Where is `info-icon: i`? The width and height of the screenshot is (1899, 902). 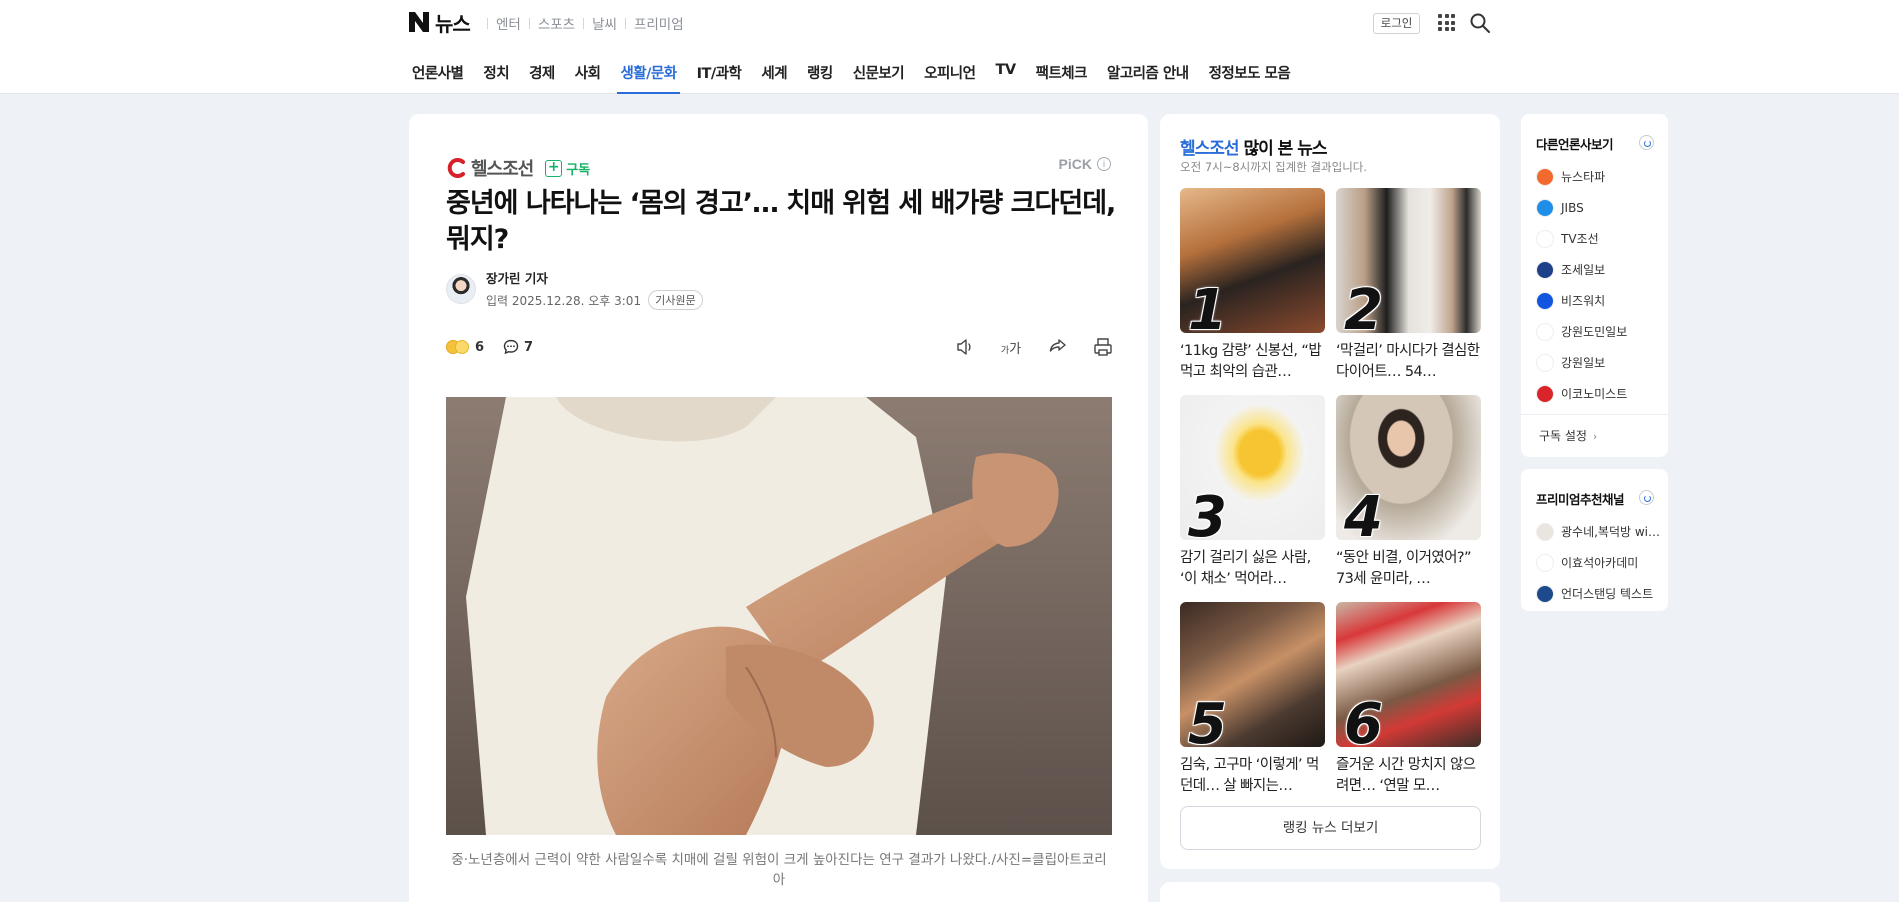 info-icon: i is located at coordinates (1104, 164).